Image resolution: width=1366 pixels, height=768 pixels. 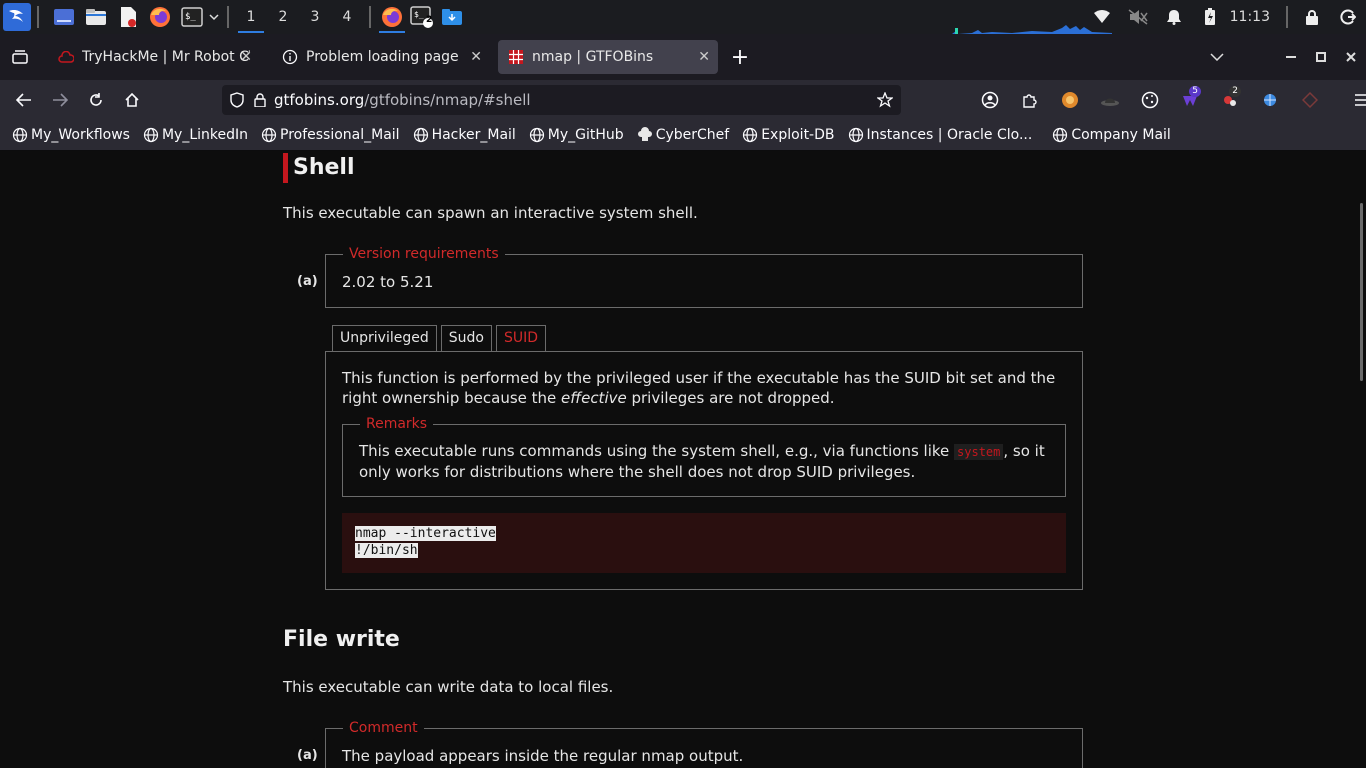 What do you see at coordinates (740, 57) in the screenshot?
I see `new-tab-button: +` at bounding box center [740, 57].